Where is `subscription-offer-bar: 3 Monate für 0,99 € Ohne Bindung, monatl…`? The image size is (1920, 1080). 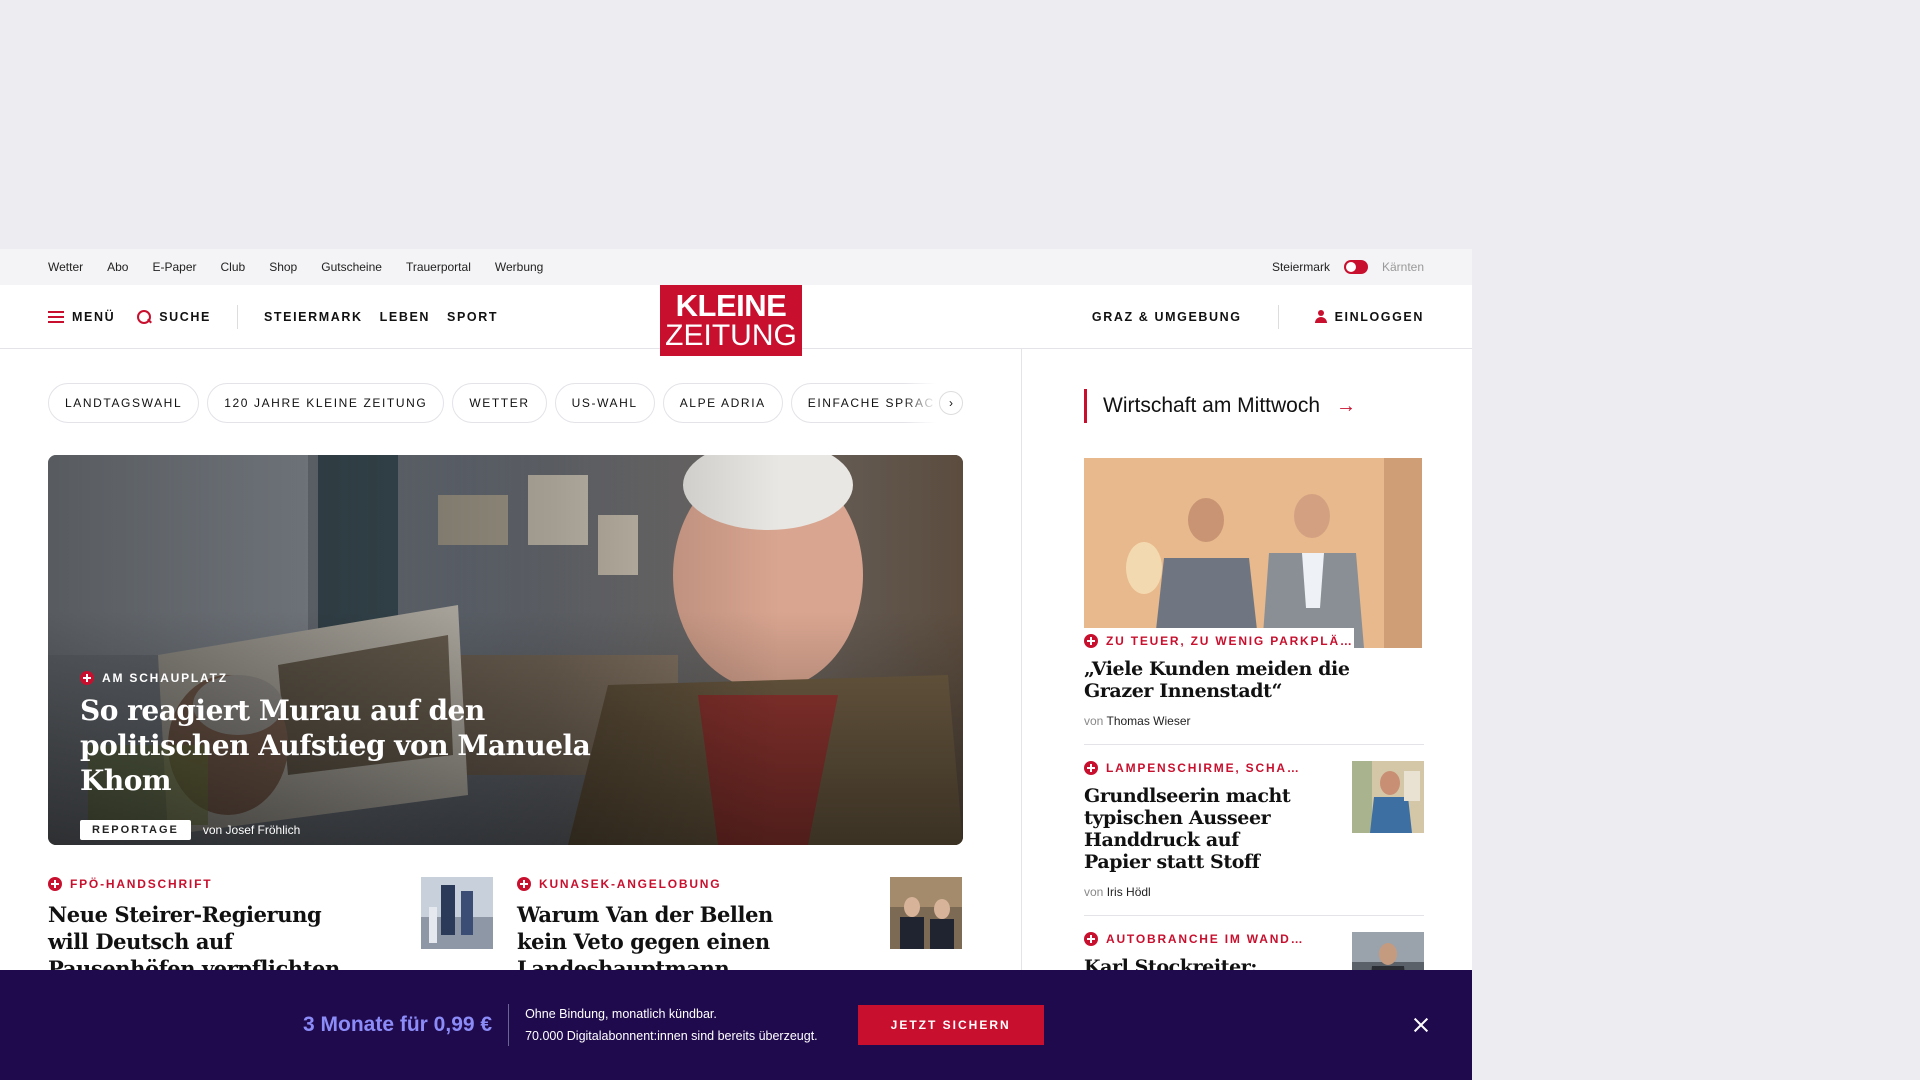 subscription-offer-bar: 3 Monate für 0,99 € Ohne Bindung, monatl… is located at coordinates (736, 1025).